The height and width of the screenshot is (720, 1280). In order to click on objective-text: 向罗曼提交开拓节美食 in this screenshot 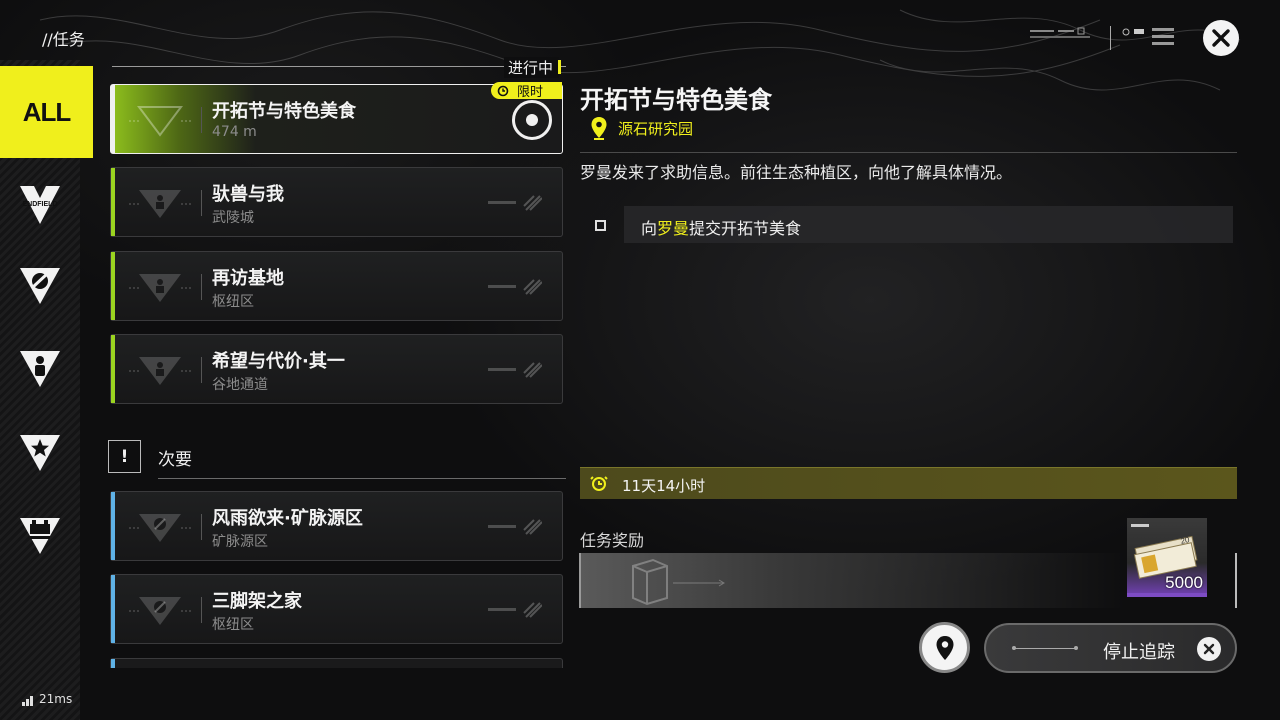, I will do `click(721, 227)`.